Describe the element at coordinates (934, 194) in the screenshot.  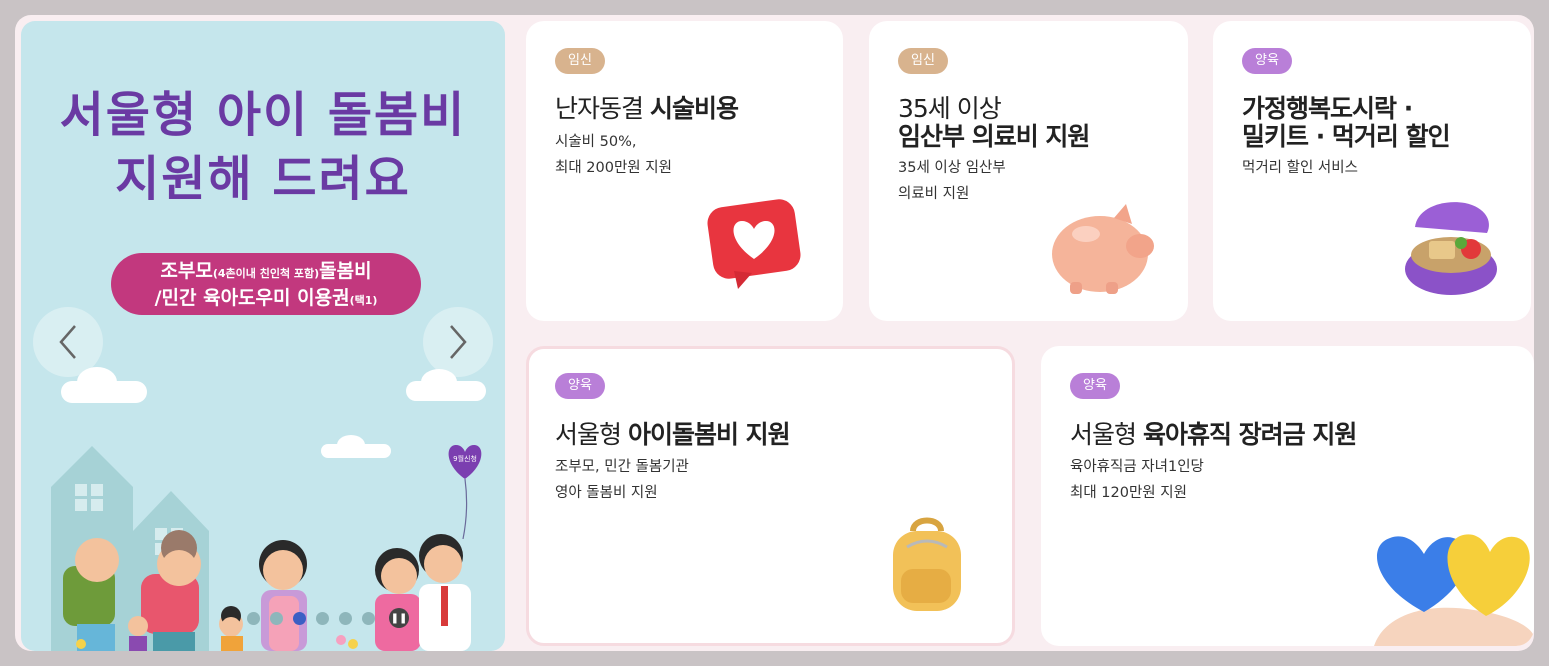
I see `card-desc-line2: 의료비 지원` at that location.